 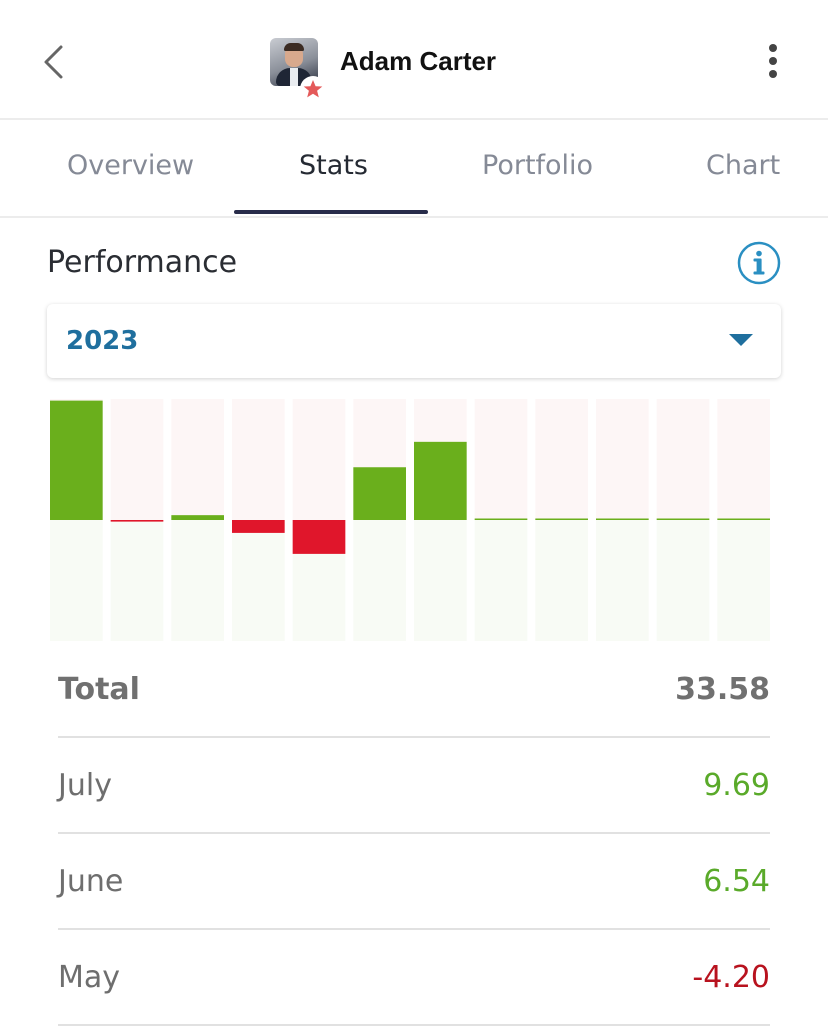 What do you see at coordinates (197, 517) in the screenshot?
I see `chart-bar-mar` at bounding box center [197, 517].